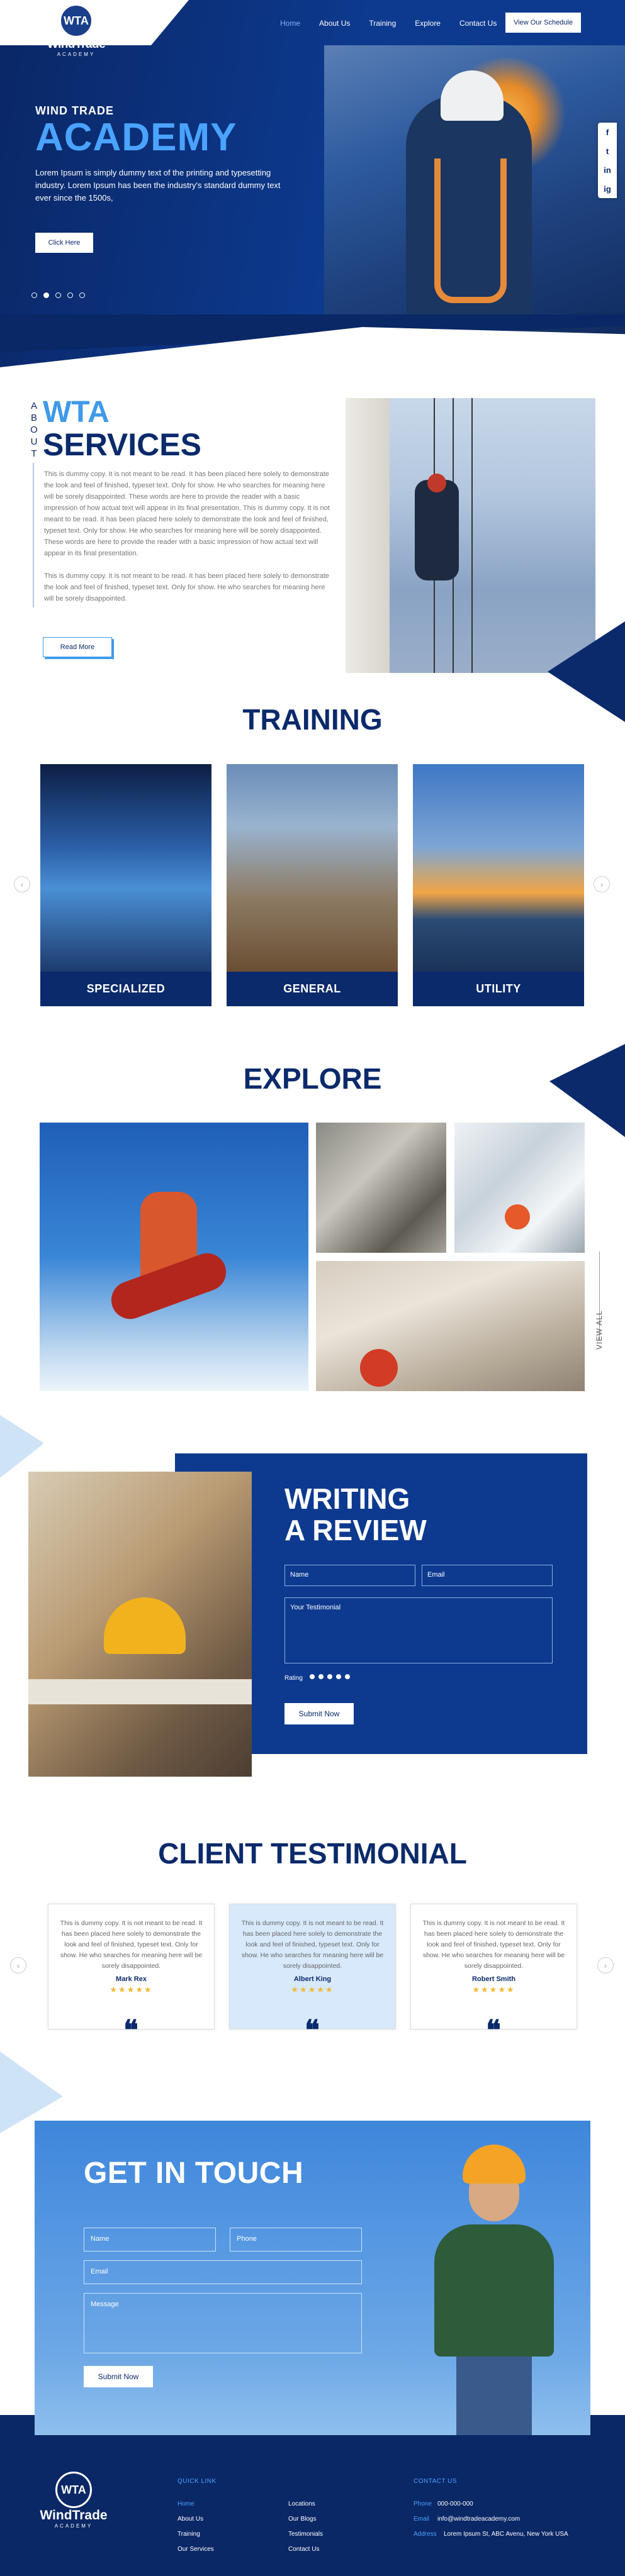  Describe the element at coordinates (290, 23) in the screenshot. I see `nav-home: Home` at that location.